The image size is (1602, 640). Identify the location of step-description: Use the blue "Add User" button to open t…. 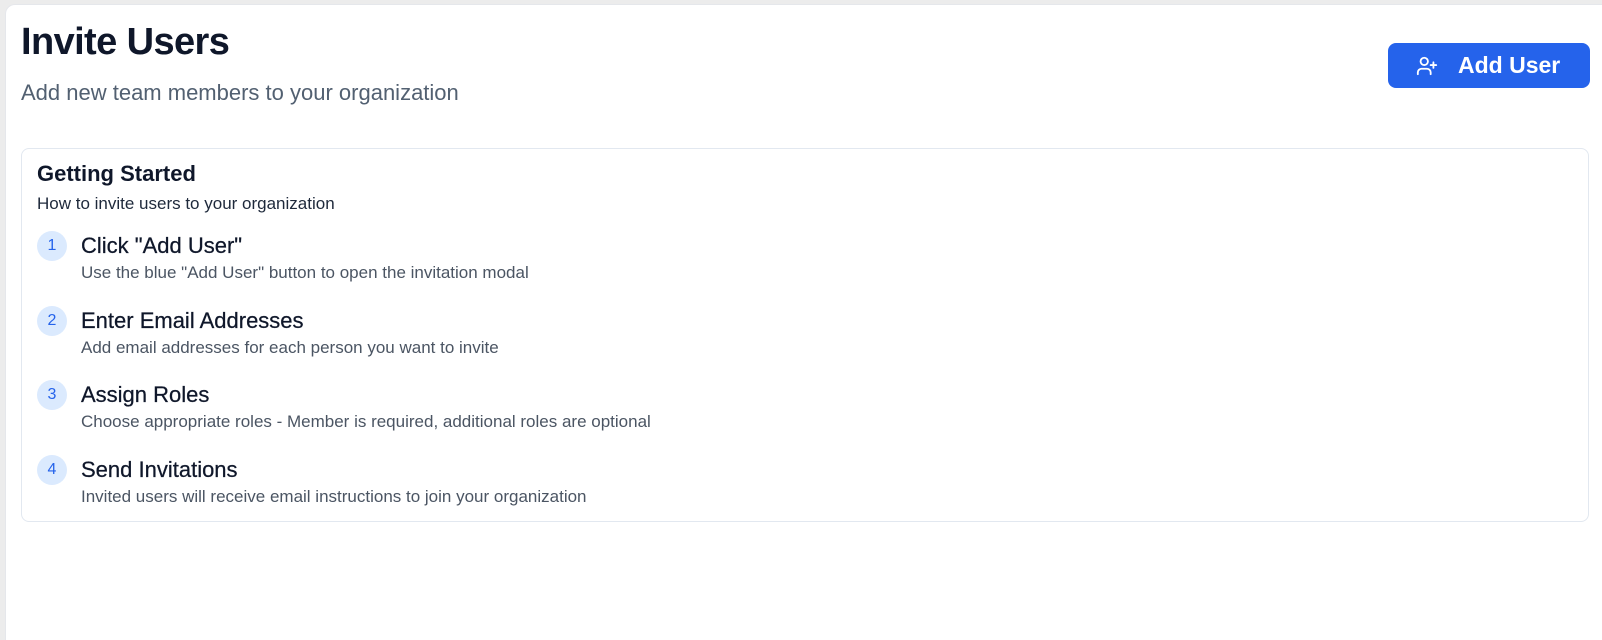
(305, 272).